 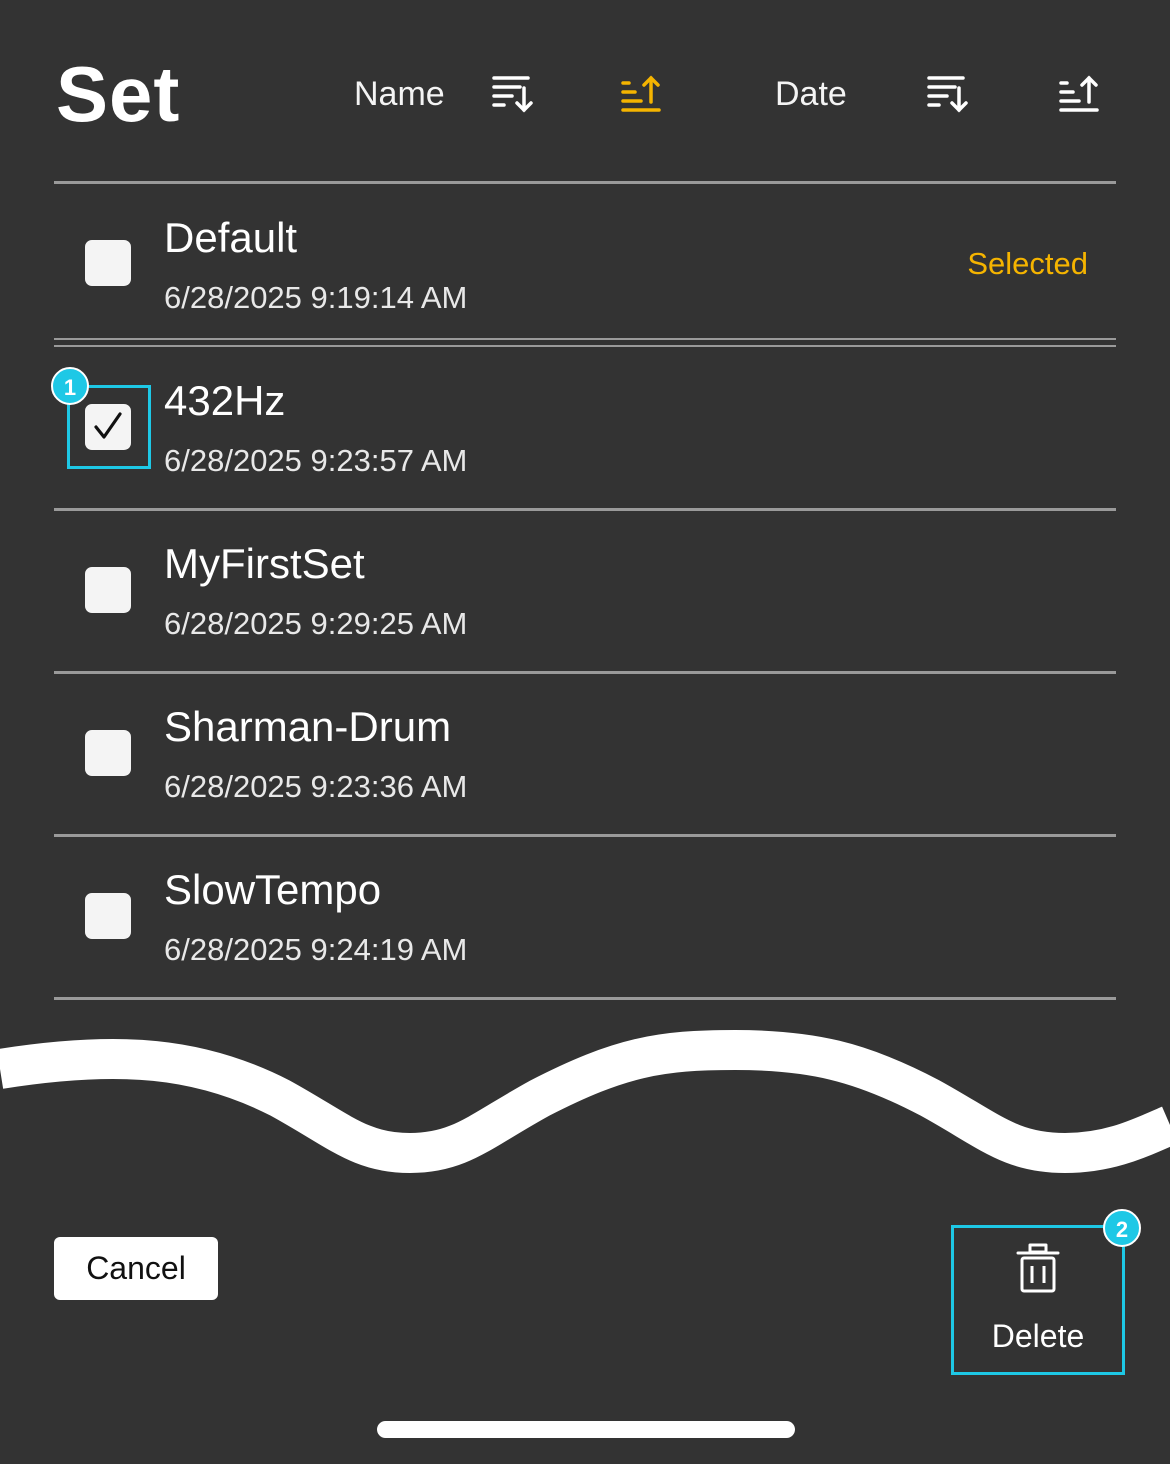 I want to click on wave-separator, so click(x=585, y=1101).